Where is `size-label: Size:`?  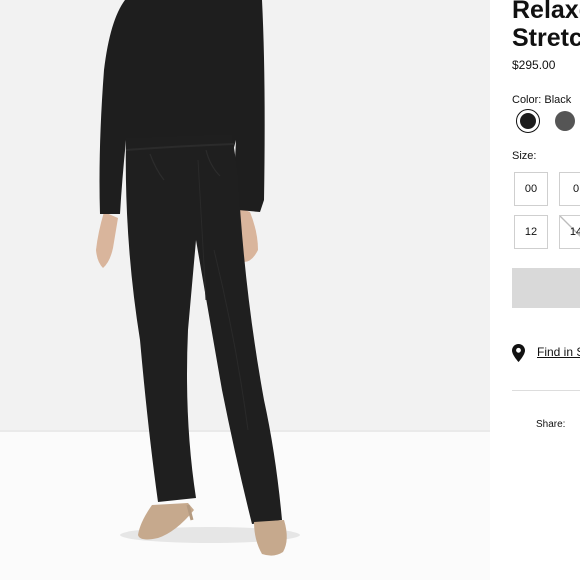 size-label: Size: is located at coordinates (524, 156).